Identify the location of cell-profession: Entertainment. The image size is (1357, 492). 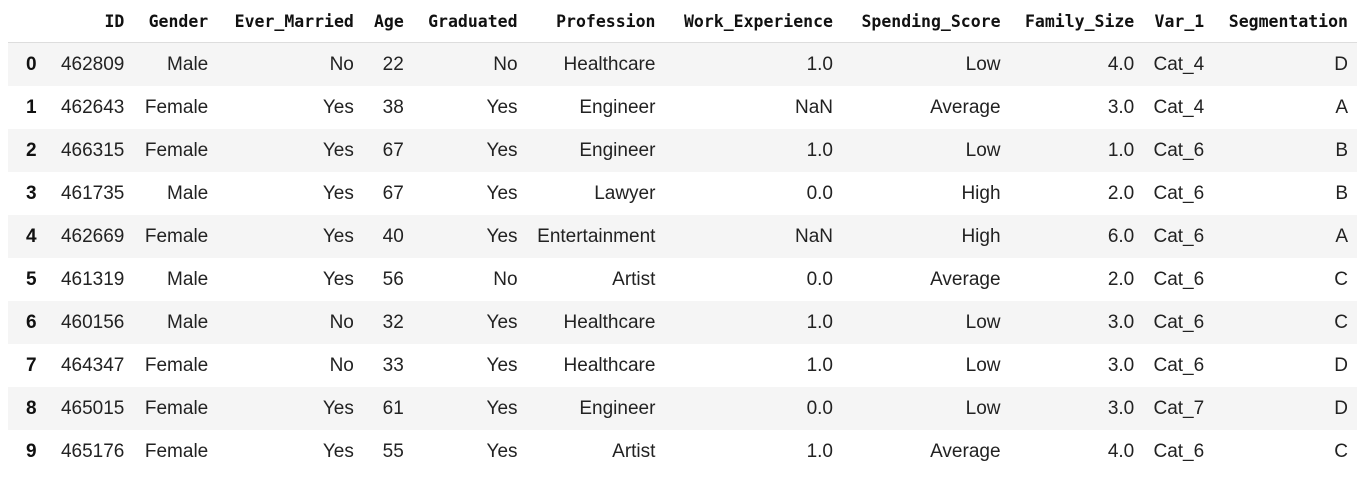
(596, 236).